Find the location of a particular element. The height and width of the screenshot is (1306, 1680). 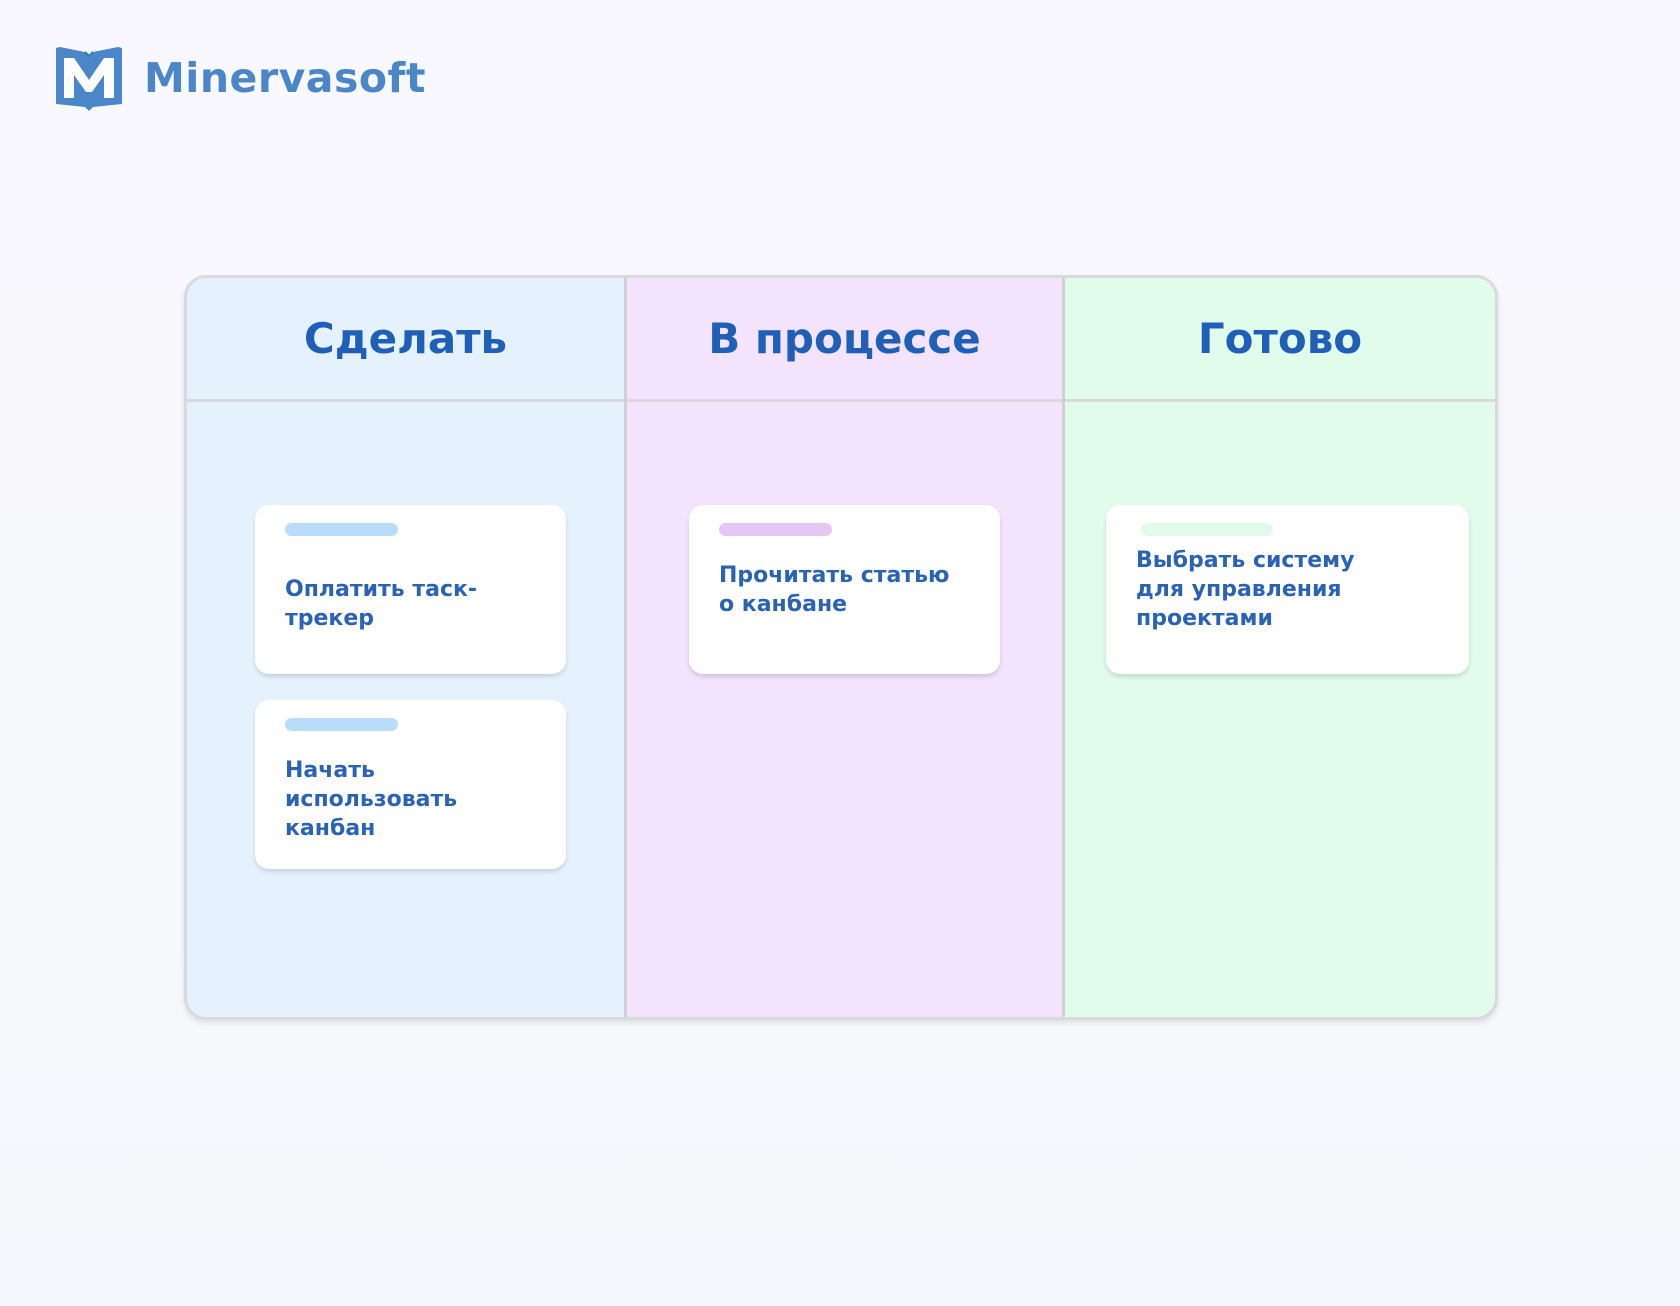

brand-logo: Minervasoft is located at coordinates (239, 78).